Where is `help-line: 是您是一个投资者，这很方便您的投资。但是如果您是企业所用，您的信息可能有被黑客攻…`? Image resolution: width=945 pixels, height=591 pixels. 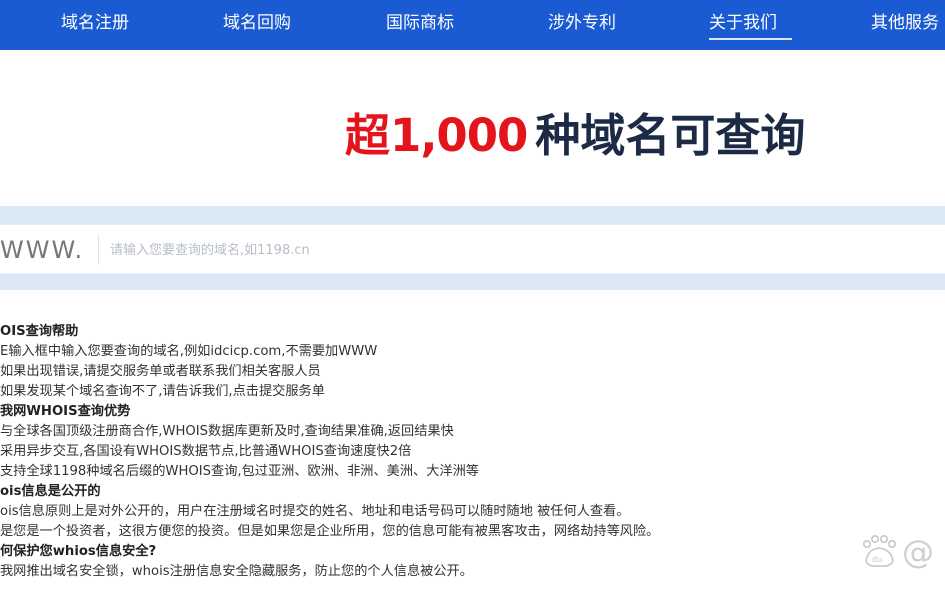
help-line: 是您是一个投资者，这很方便您的投资。但是如果您是企业所用，您的信息可能有被黑客攻… is located at coordinates (330, 531).